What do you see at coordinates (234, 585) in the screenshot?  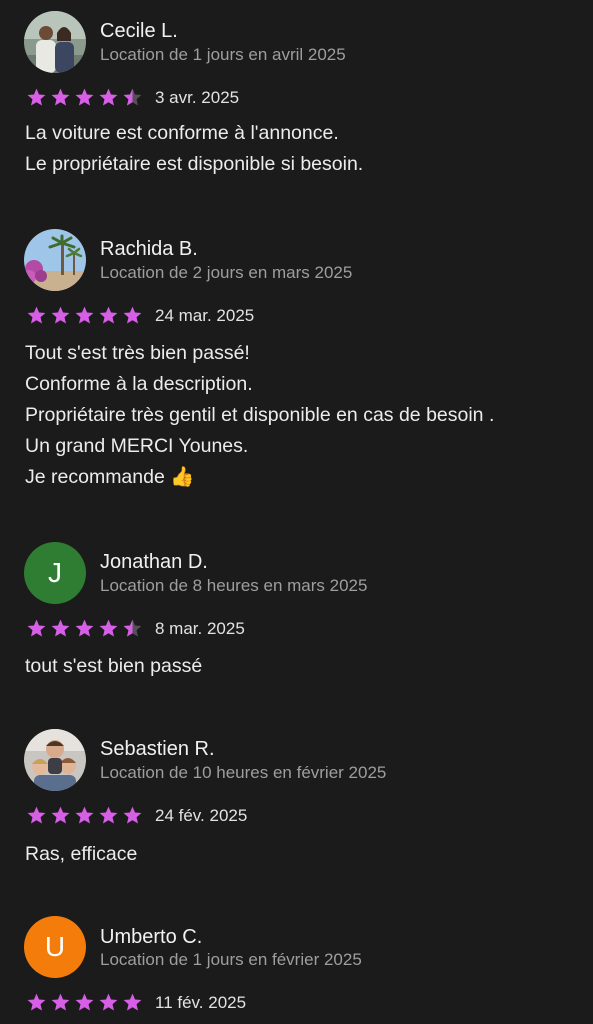 I see `rental-duration: Location de 8 heures en mars 2025` at bounding box center [234, 585].